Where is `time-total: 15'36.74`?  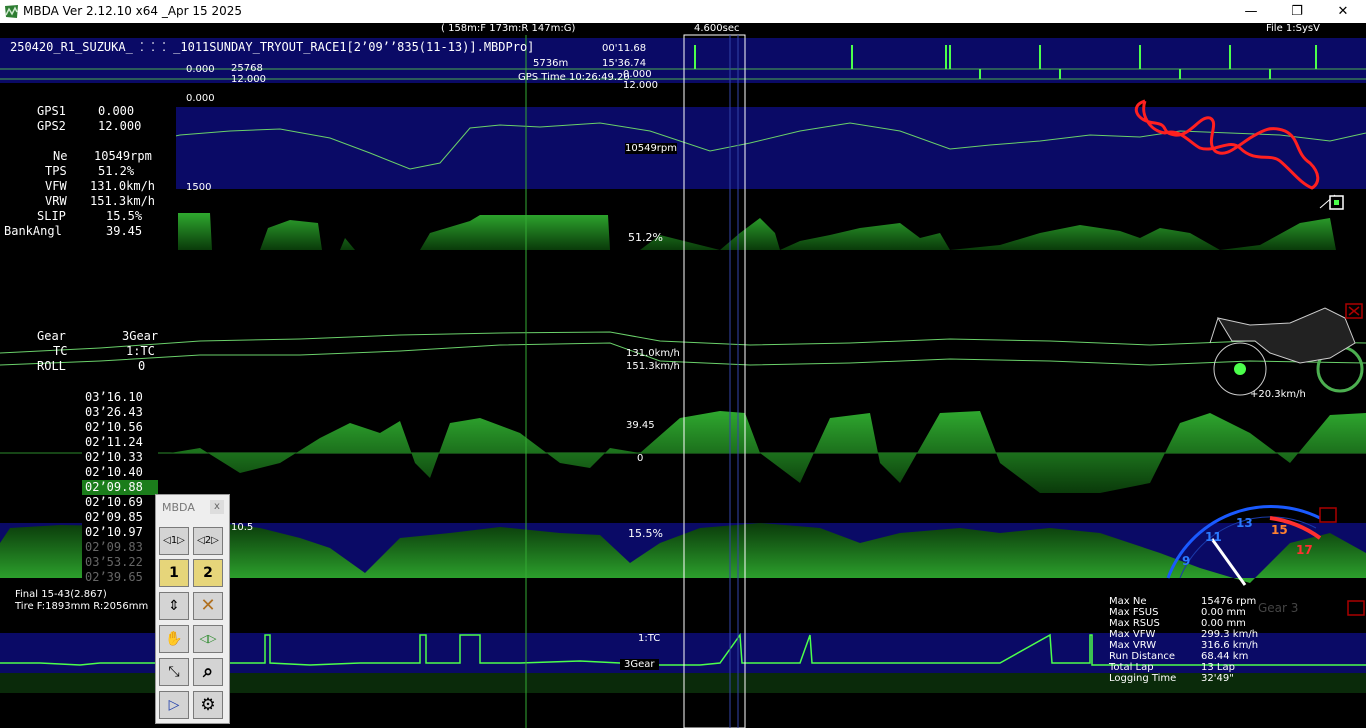 time-total: 15'36.74 is located at coordinates (624, 63).